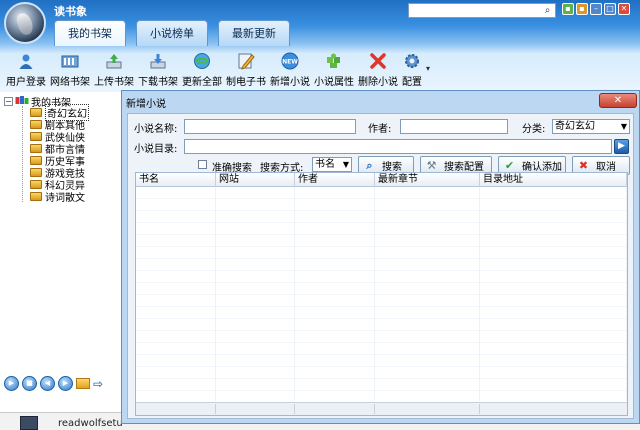 This screenshot has width=640, height=430. Describe the element at coordinates (47, 383) in the screenshot. I see `previous-icon: ◀` at that location.